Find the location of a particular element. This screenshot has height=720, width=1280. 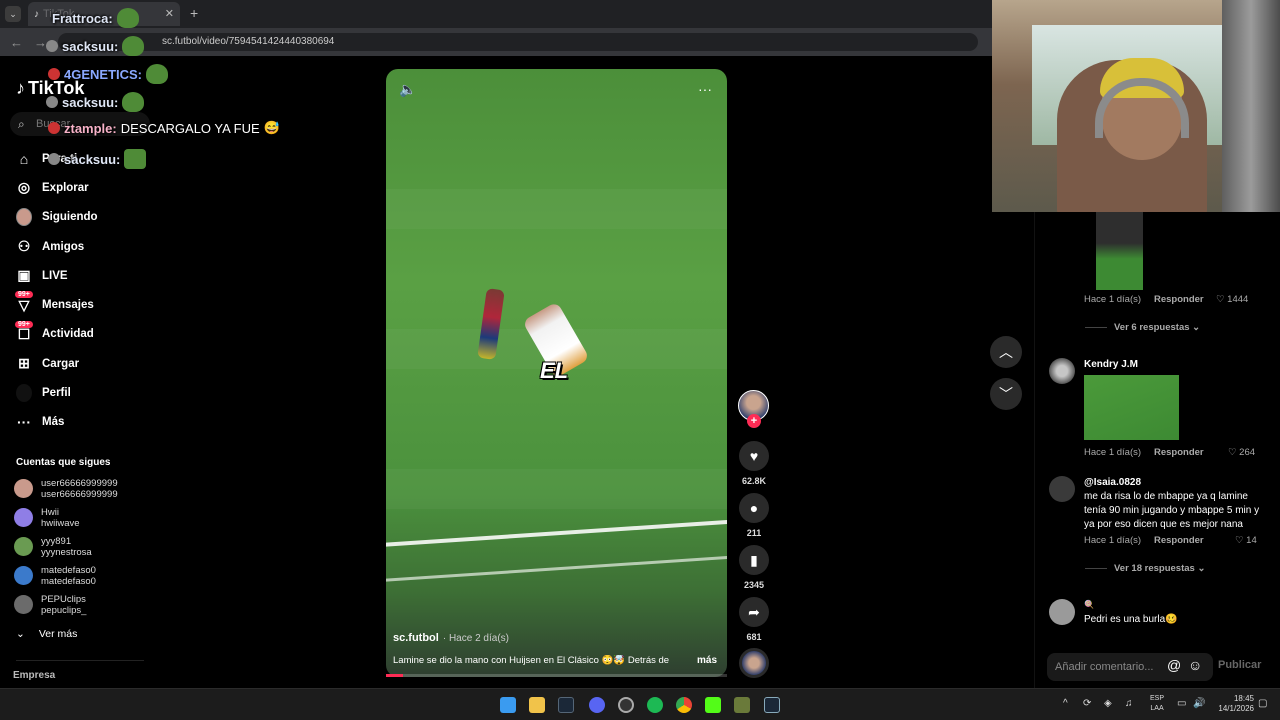

view-replies-button: Ver 6 respuestas ⌄ is located at coordinates (1142, 327).